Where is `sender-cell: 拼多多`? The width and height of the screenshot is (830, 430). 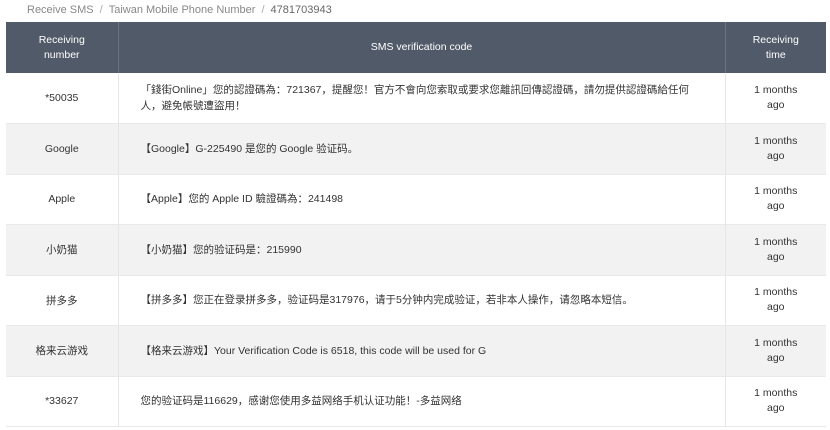 sender-cell: 拼多多 is located at coordinates (62, 300).